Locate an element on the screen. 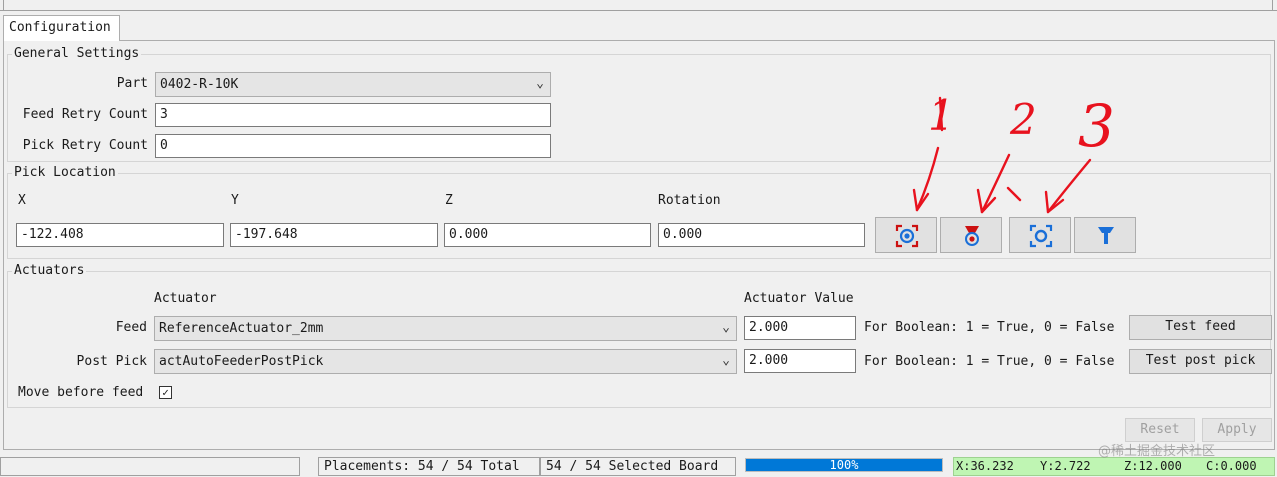  capture-tool-location-icon is located at coordinates (972, 236).